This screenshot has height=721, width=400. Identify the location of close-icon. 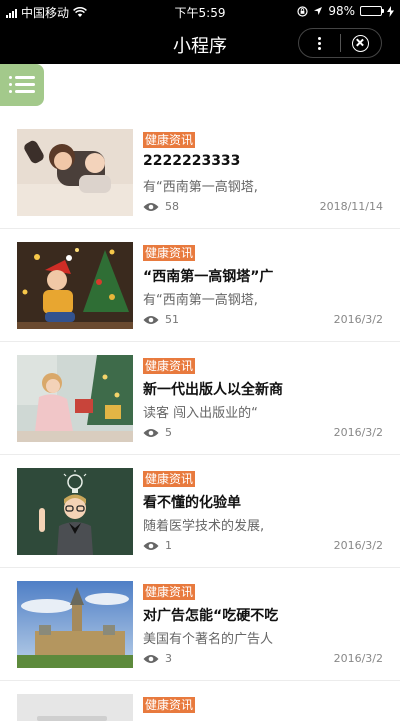
(361, 43).